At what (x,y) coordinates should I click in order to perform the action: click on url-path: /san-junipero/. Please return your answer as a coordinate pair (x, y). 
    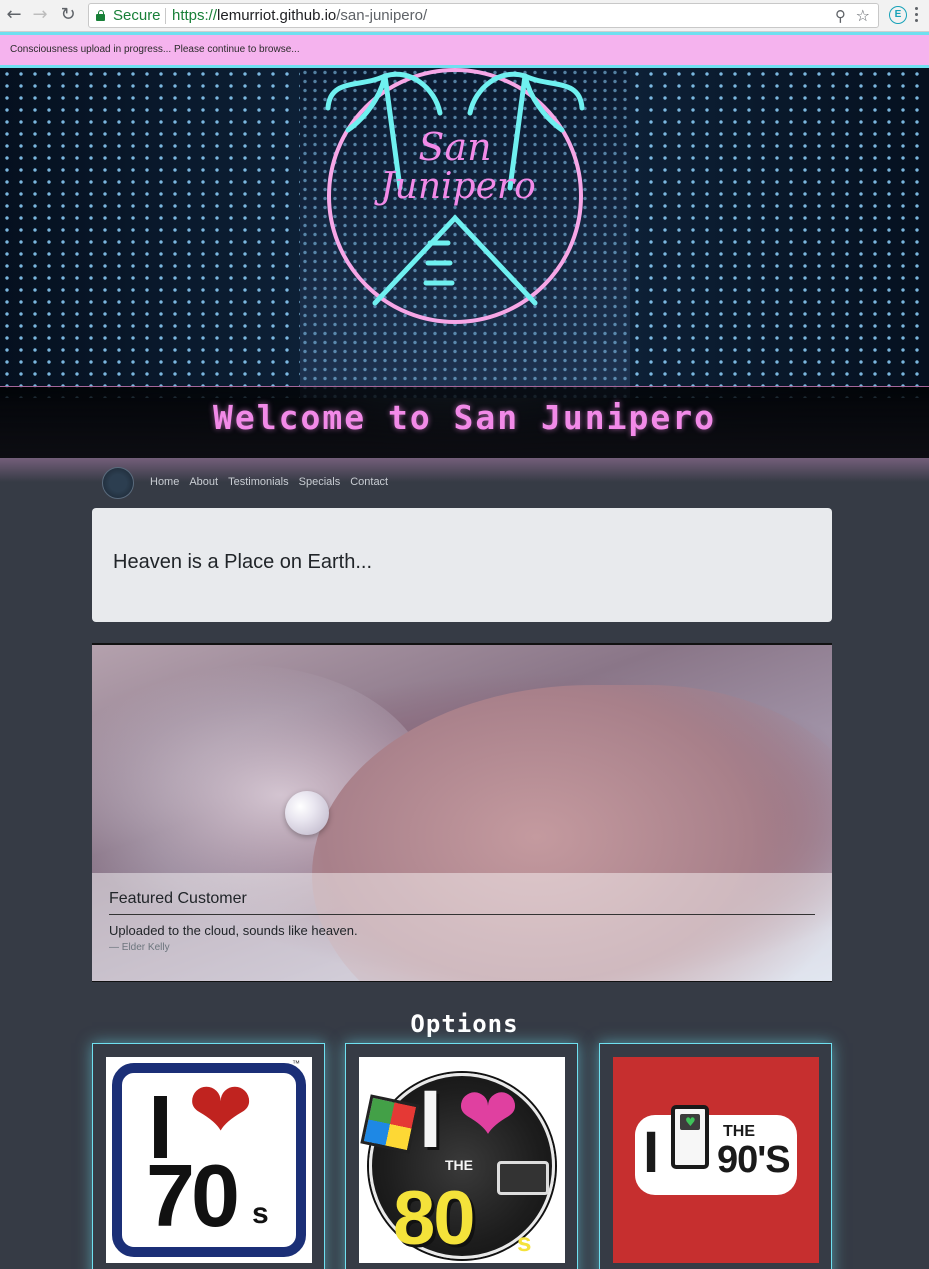
    Looking at the image, I should click on (382, 15).